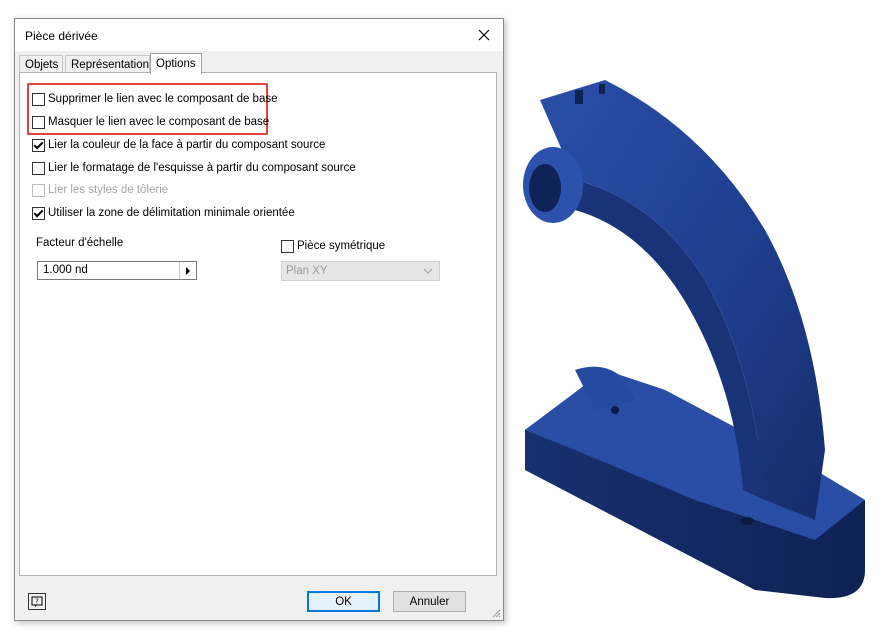 The height and width of the screenshot is (635, 885). I want to click on dialog-title: Pièce dérivée, so click(61, 36).